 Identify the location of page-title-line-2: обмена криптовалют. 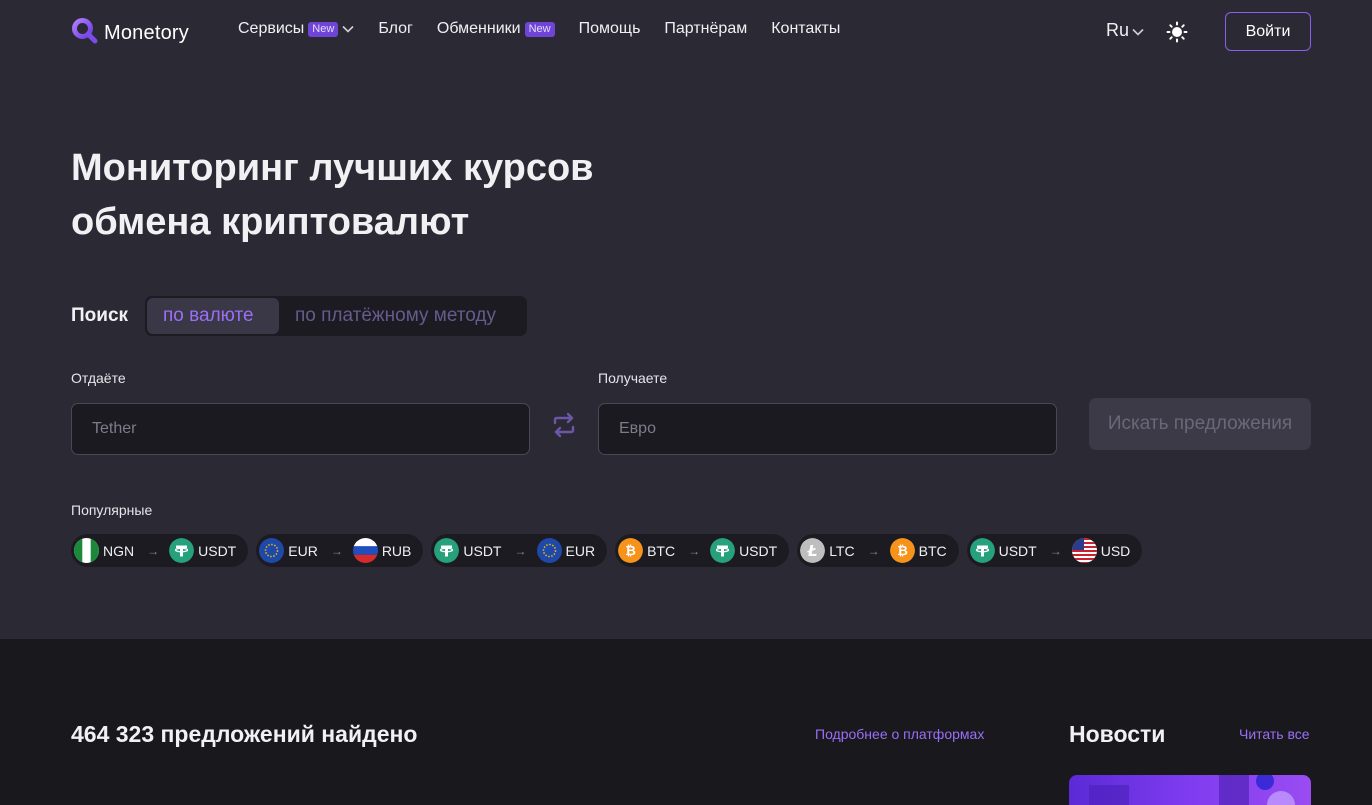
(270, 222).